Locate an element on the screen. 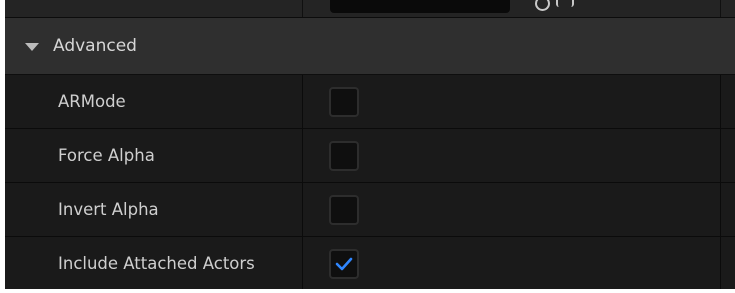 The width and height of the screenshot is (735, 293). property-label: ARMode is located at coordinates (92, 101).